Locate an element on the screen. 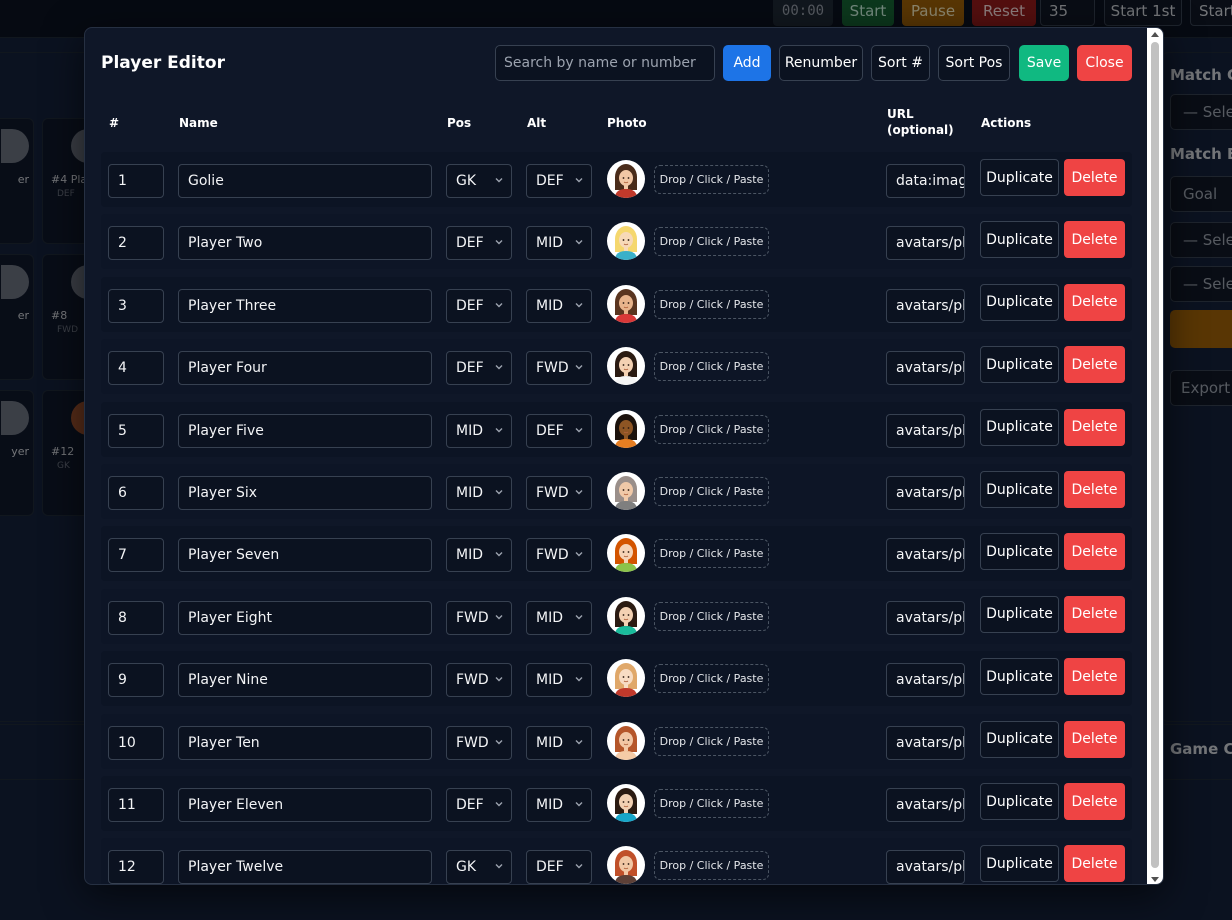  scroll-down-icon is located at coordinates (1155, 879).